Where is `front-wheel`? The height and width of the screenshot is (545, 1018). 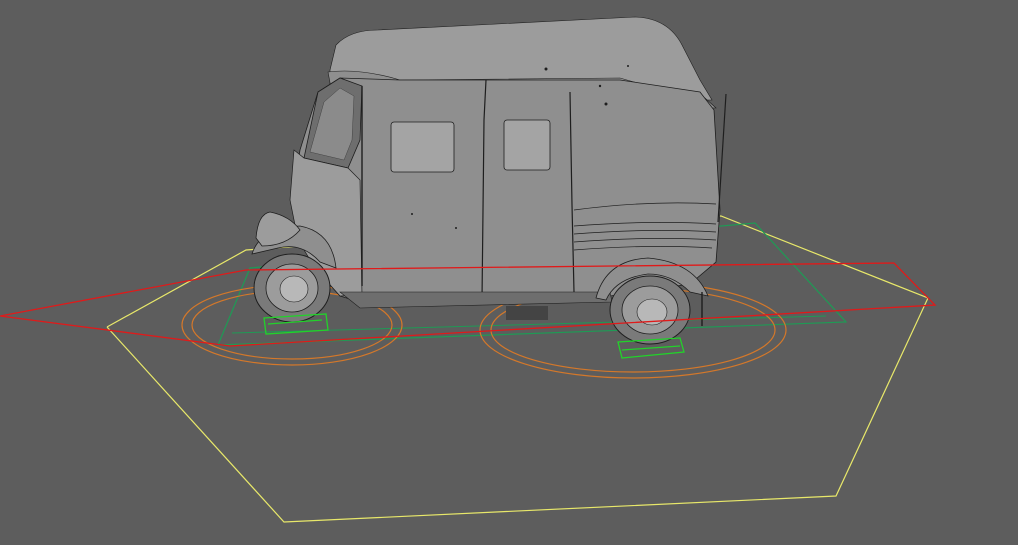 front-wheel is located at coordinates (292, 288).